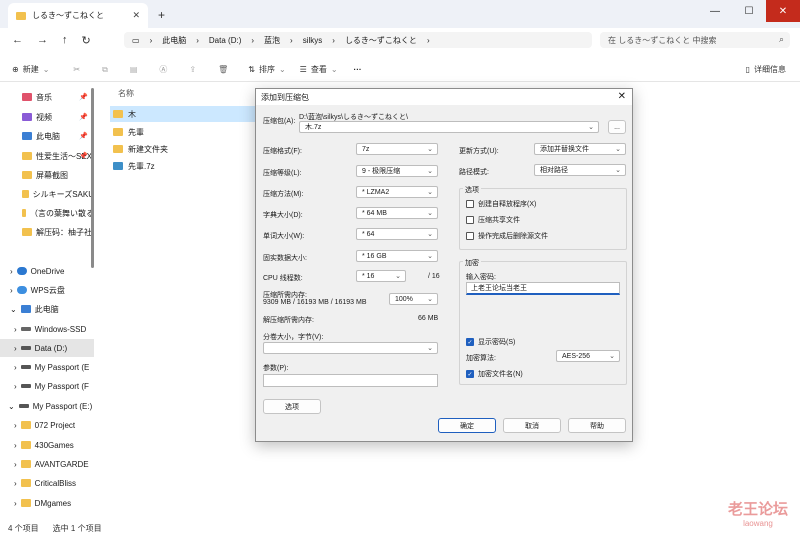  What do you see at coordinates (17, 40) in the screenshot?
I see `back-icon: ←` at bounding box center [17, 40].